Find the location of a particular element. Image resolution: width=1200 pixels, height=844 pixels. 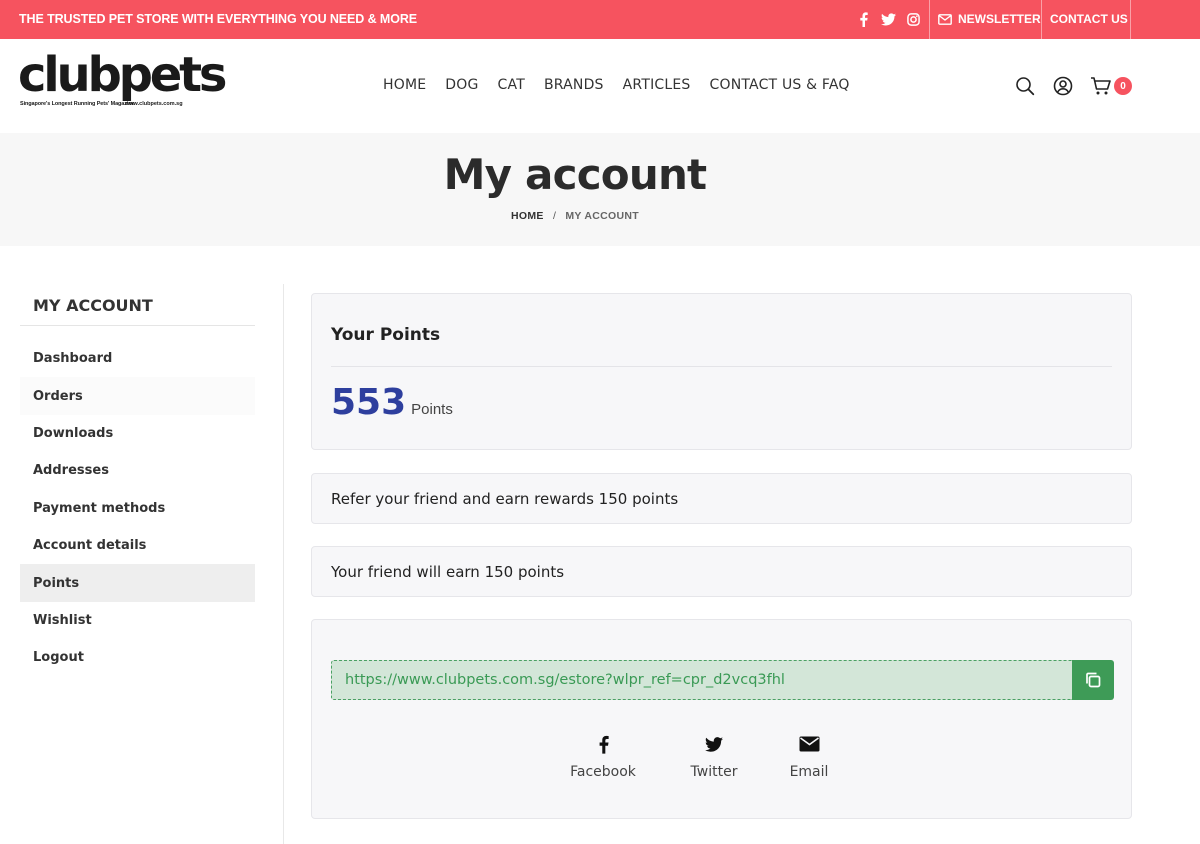

copy-icon is located at coordinates (1093, 680).